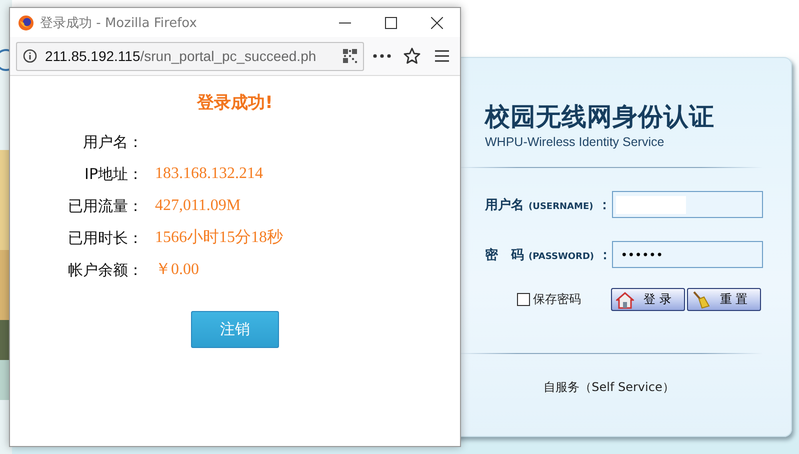 This screenshot has width=799, height=454. I want to click on house-icon, so click(625, 299).